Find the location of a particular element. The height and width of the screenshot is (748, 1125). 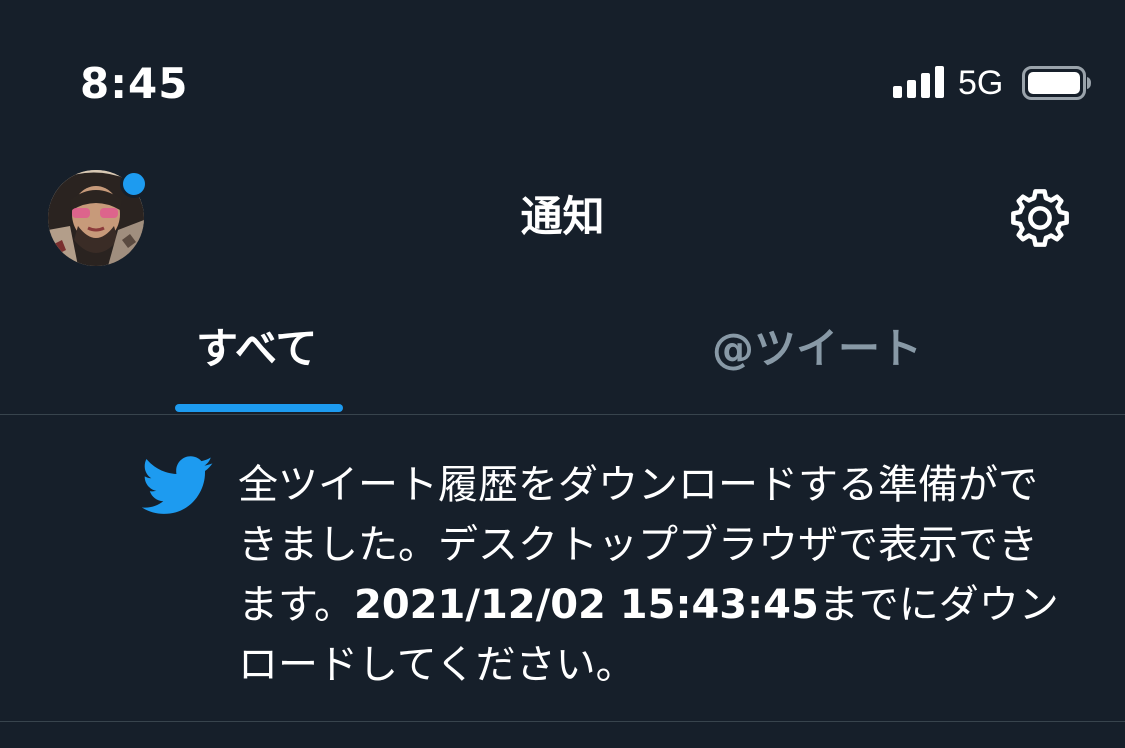

tab-mentions: @ツイート is located at coordinates (843, 352).